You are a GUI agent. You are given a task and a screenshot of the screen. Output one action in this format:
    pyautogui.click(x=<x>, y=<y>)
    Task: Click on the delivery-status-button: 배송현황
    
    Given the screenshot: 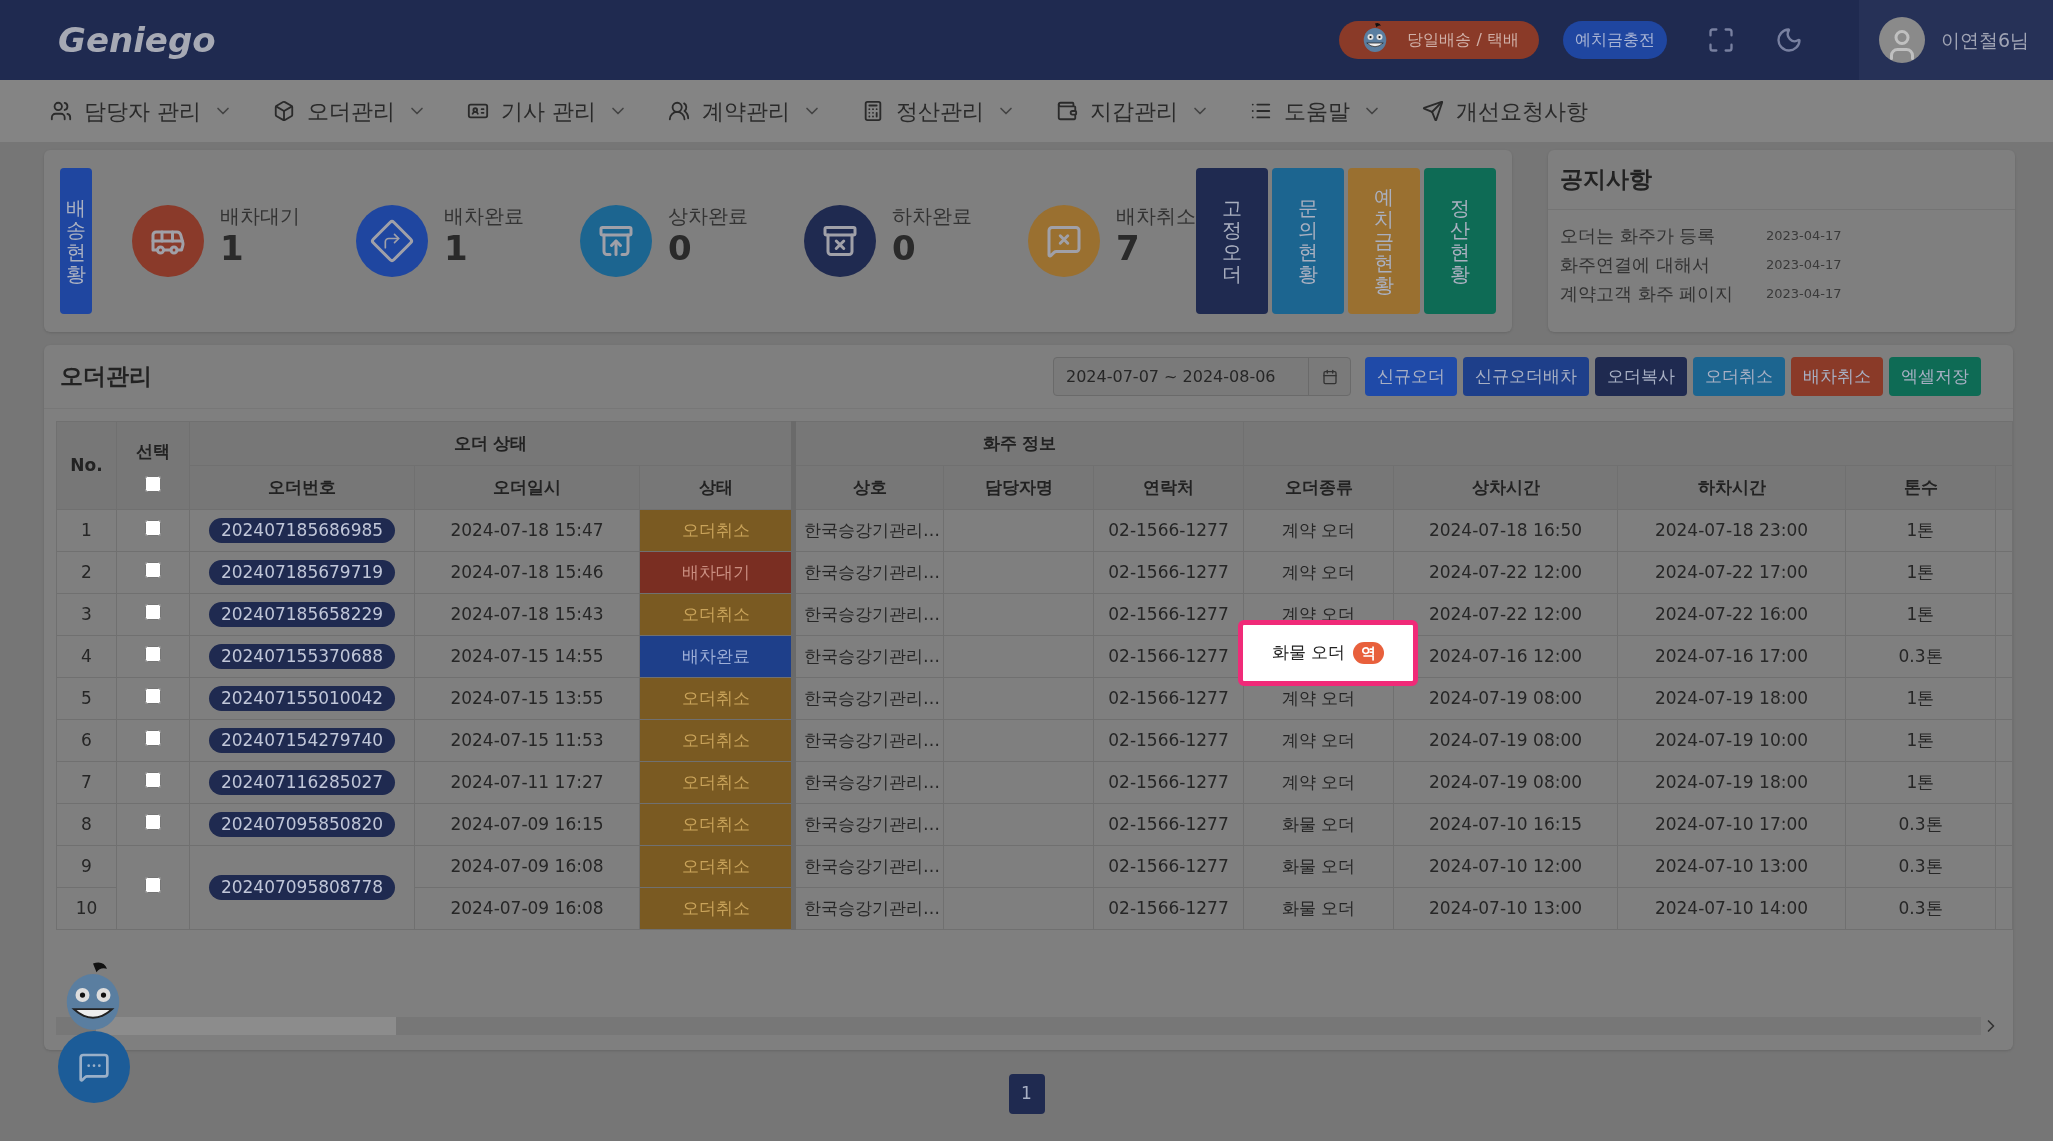 What is the action you would take?
    pyautogui.click(x=76, y=241)
    